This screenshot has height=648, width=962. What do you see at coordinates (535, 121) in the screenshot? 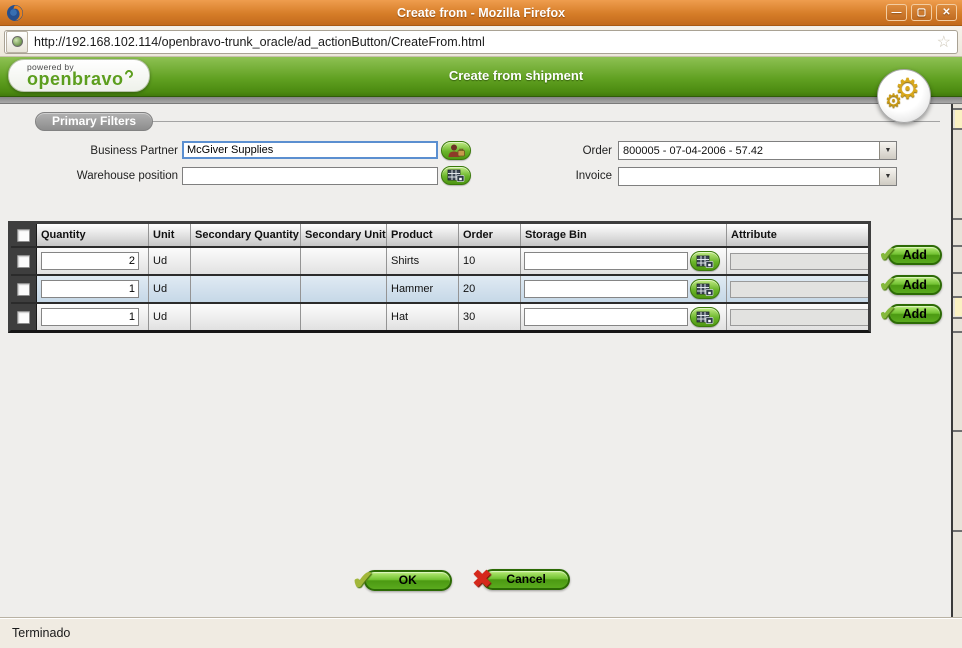
I see `primary-filters-divider` at bounding box center [535, 121].